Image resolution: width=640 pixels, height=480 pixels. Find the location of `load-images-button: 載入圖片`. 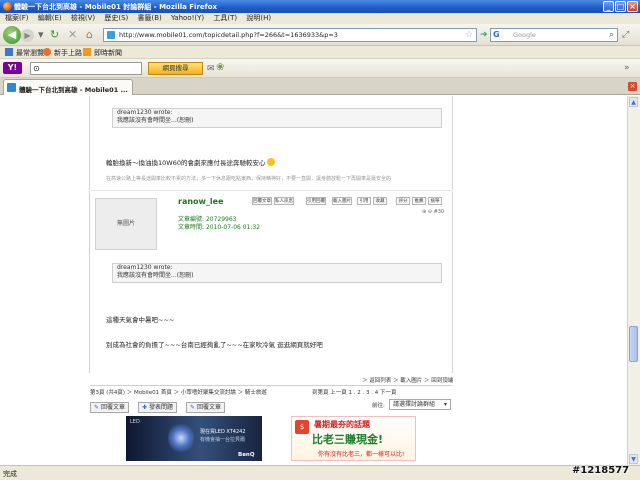

load-images-button: 載入圖片 is located at coordinates (342, 201).